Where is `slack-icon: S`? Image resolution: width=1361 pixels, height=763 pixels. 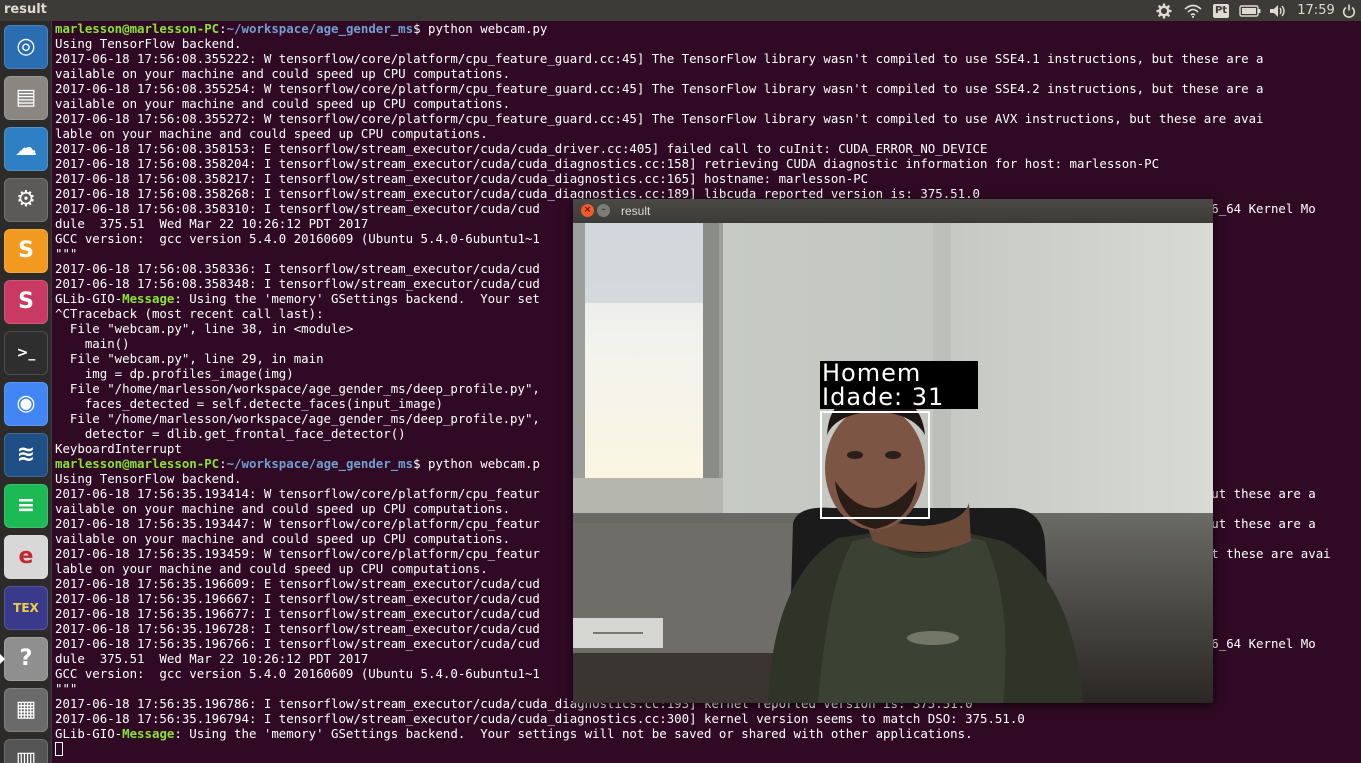
slack-icon: S is located at coordinates (26, 301).